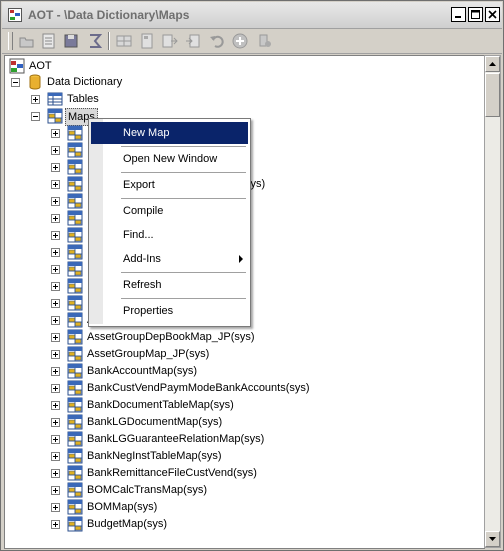 The height and width of the screenshot is (551, 504). Describe the element at coordinates (148, 311) in the screenshot. I see `menu-item-label: Properties` at that location.